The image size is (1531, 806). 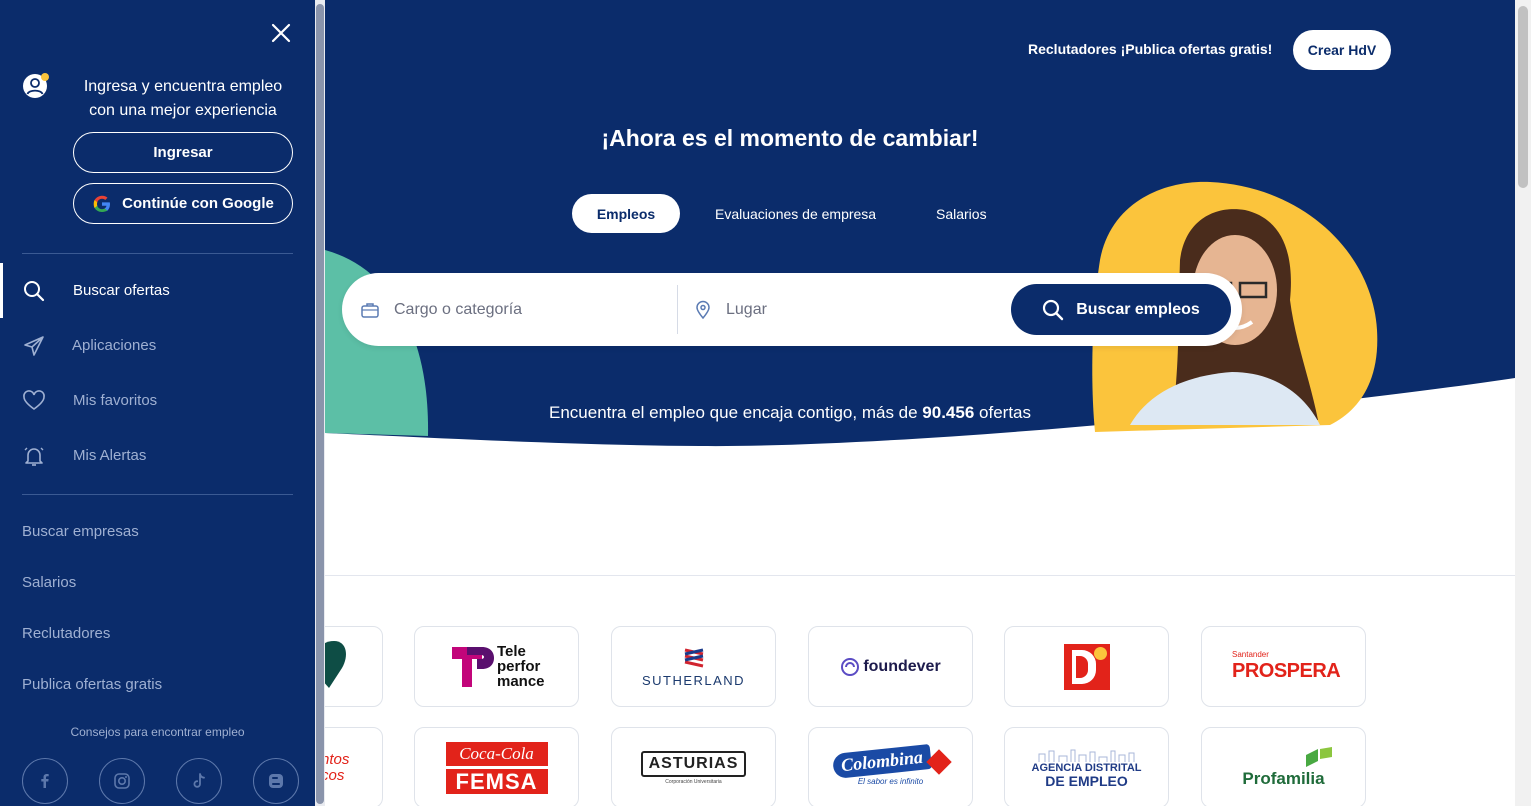 I want to click on company-card-asturias: ASTURIAS Corporación Universitaria, so click(x=693, y=766).